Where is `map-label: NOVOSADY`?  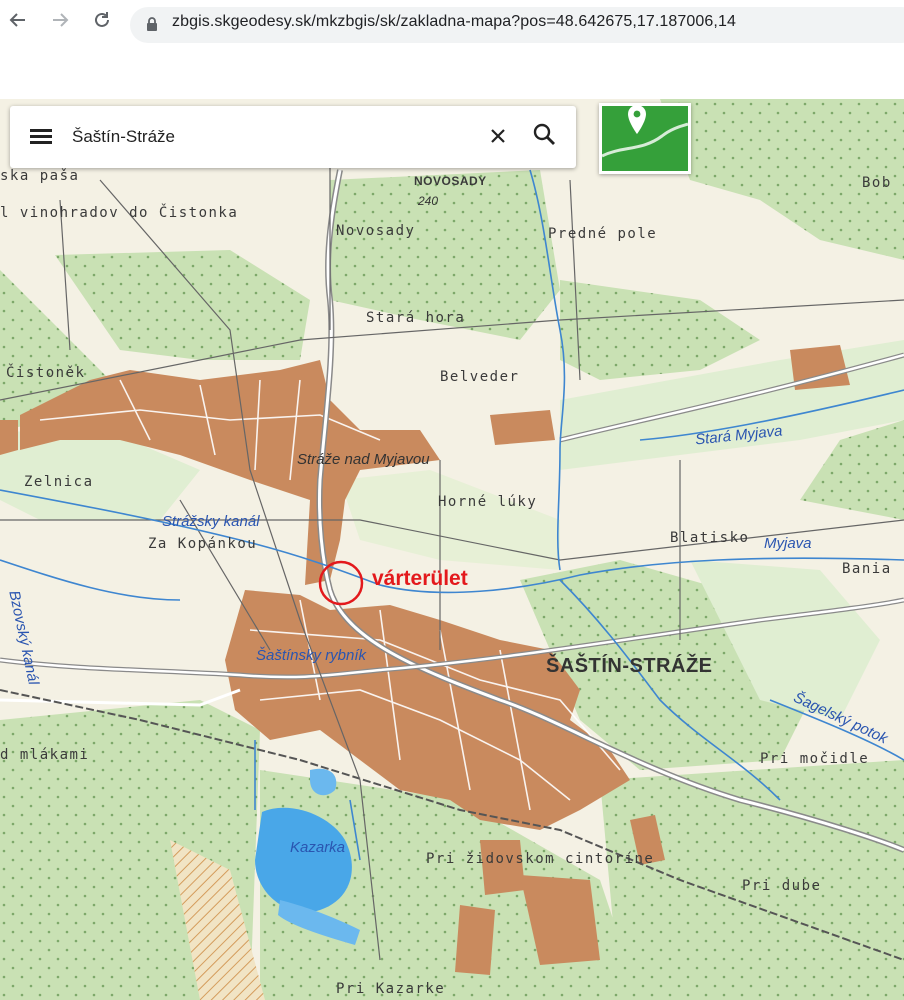 map-label: NOVOSADY is located at coordinates (450, 181).